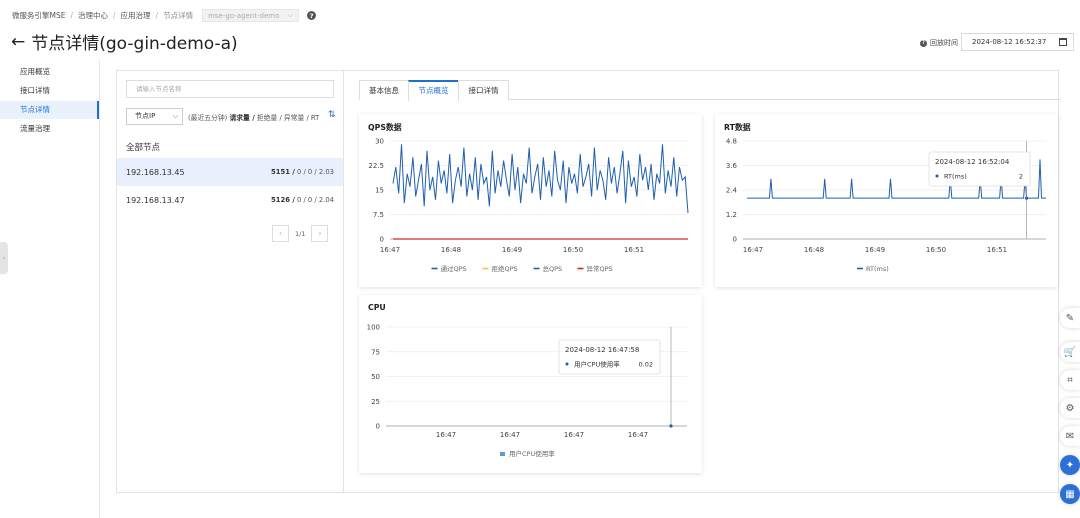 The width and height of the screenshot is (1080, 518). I want to click on breadcrumb-item: 应用治理, so click(136, 15).